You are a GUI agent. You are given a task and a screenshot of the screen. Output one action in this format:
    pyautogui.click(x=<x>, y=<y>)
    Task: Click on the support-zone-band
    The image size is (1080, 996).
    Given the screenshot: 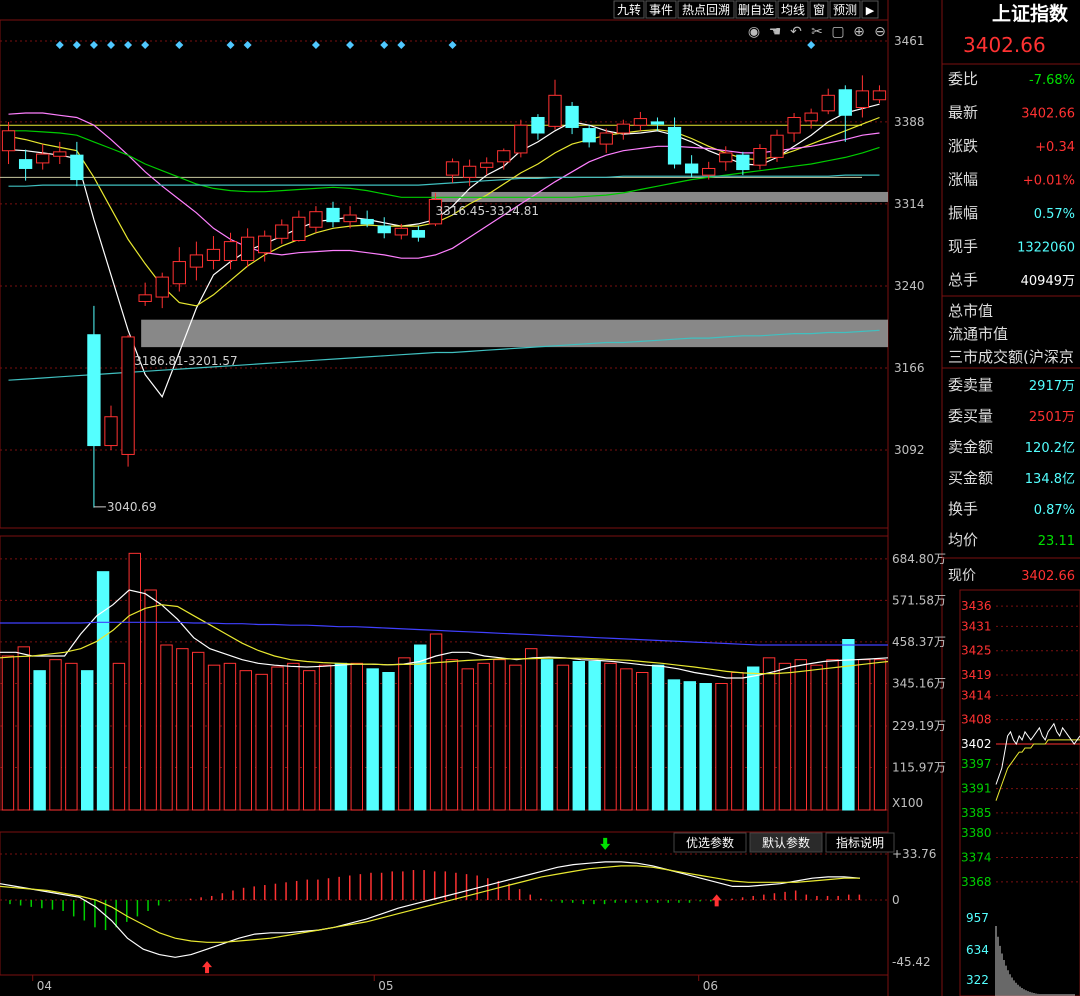 What is the action you would take?
    pyautogui.click(x=515, y=333)
    